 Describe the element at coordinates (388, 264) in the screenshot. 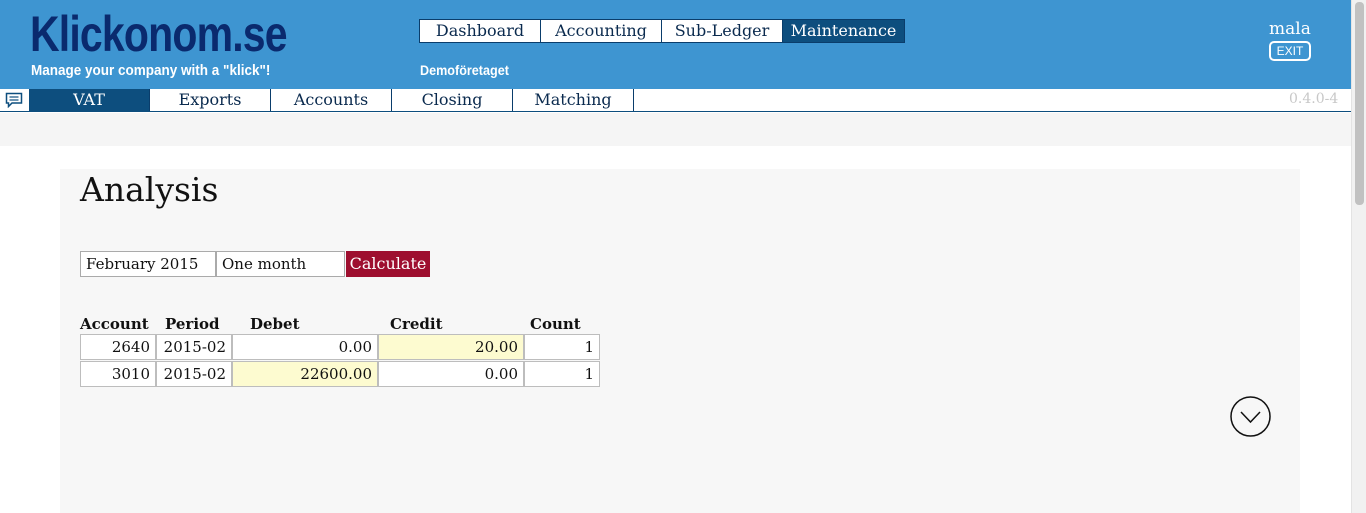

I see `calculate-button: Calculate` at that location.